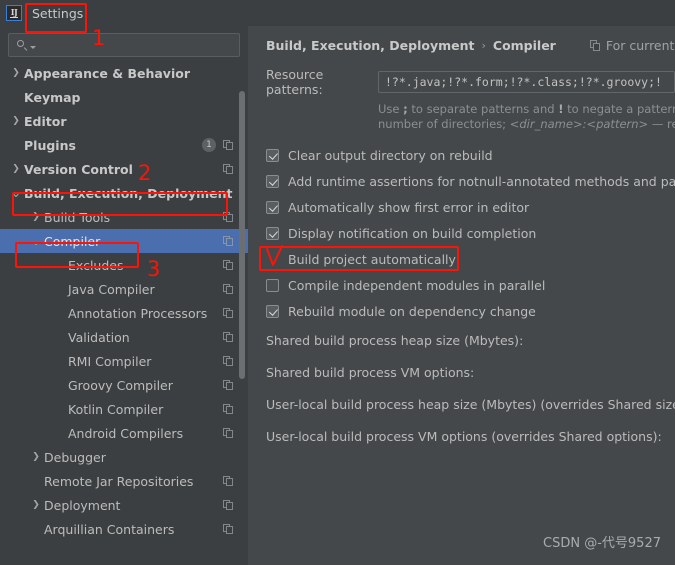 The height and width of the screenshot is (565, 675). What do you see at coordinates (461, 207) in the screenshot?
I see `checkbox-row-automatically-show-first-error-in-editor: Automatically show first error in editor` at bounding box center [461, 207].